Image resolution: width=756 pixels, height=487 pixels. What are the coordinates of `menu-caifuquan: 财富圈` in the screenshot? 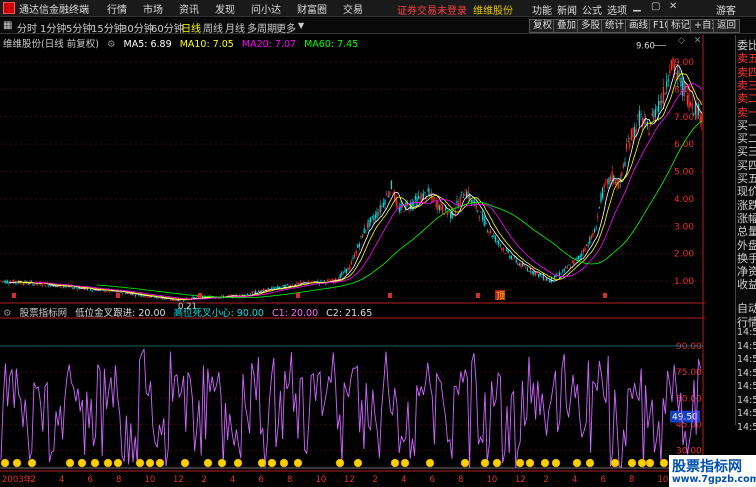 It's located at (312, 8).